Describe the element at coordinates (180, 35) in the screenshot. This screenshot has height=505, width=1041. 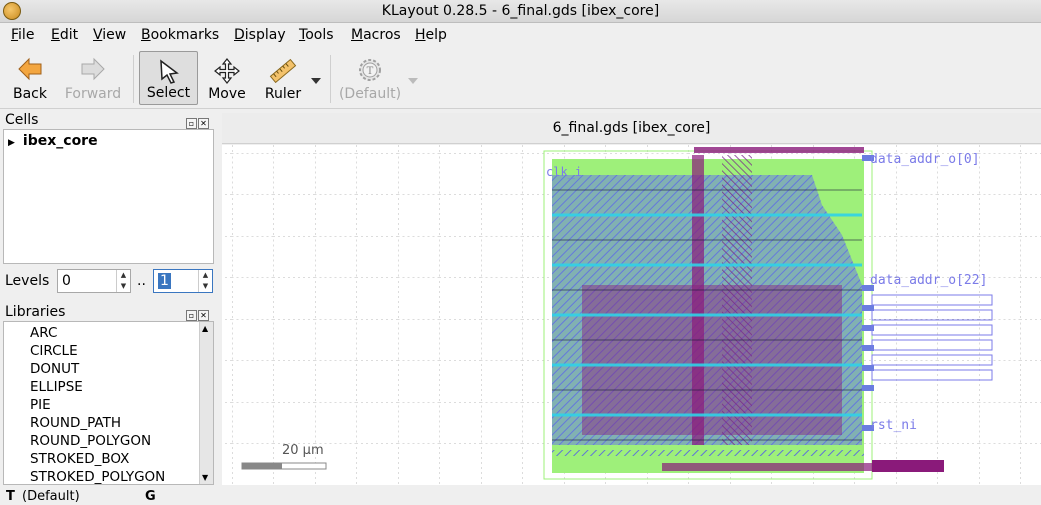
I see `menu-bookmarks: Bookmarks` at that location.